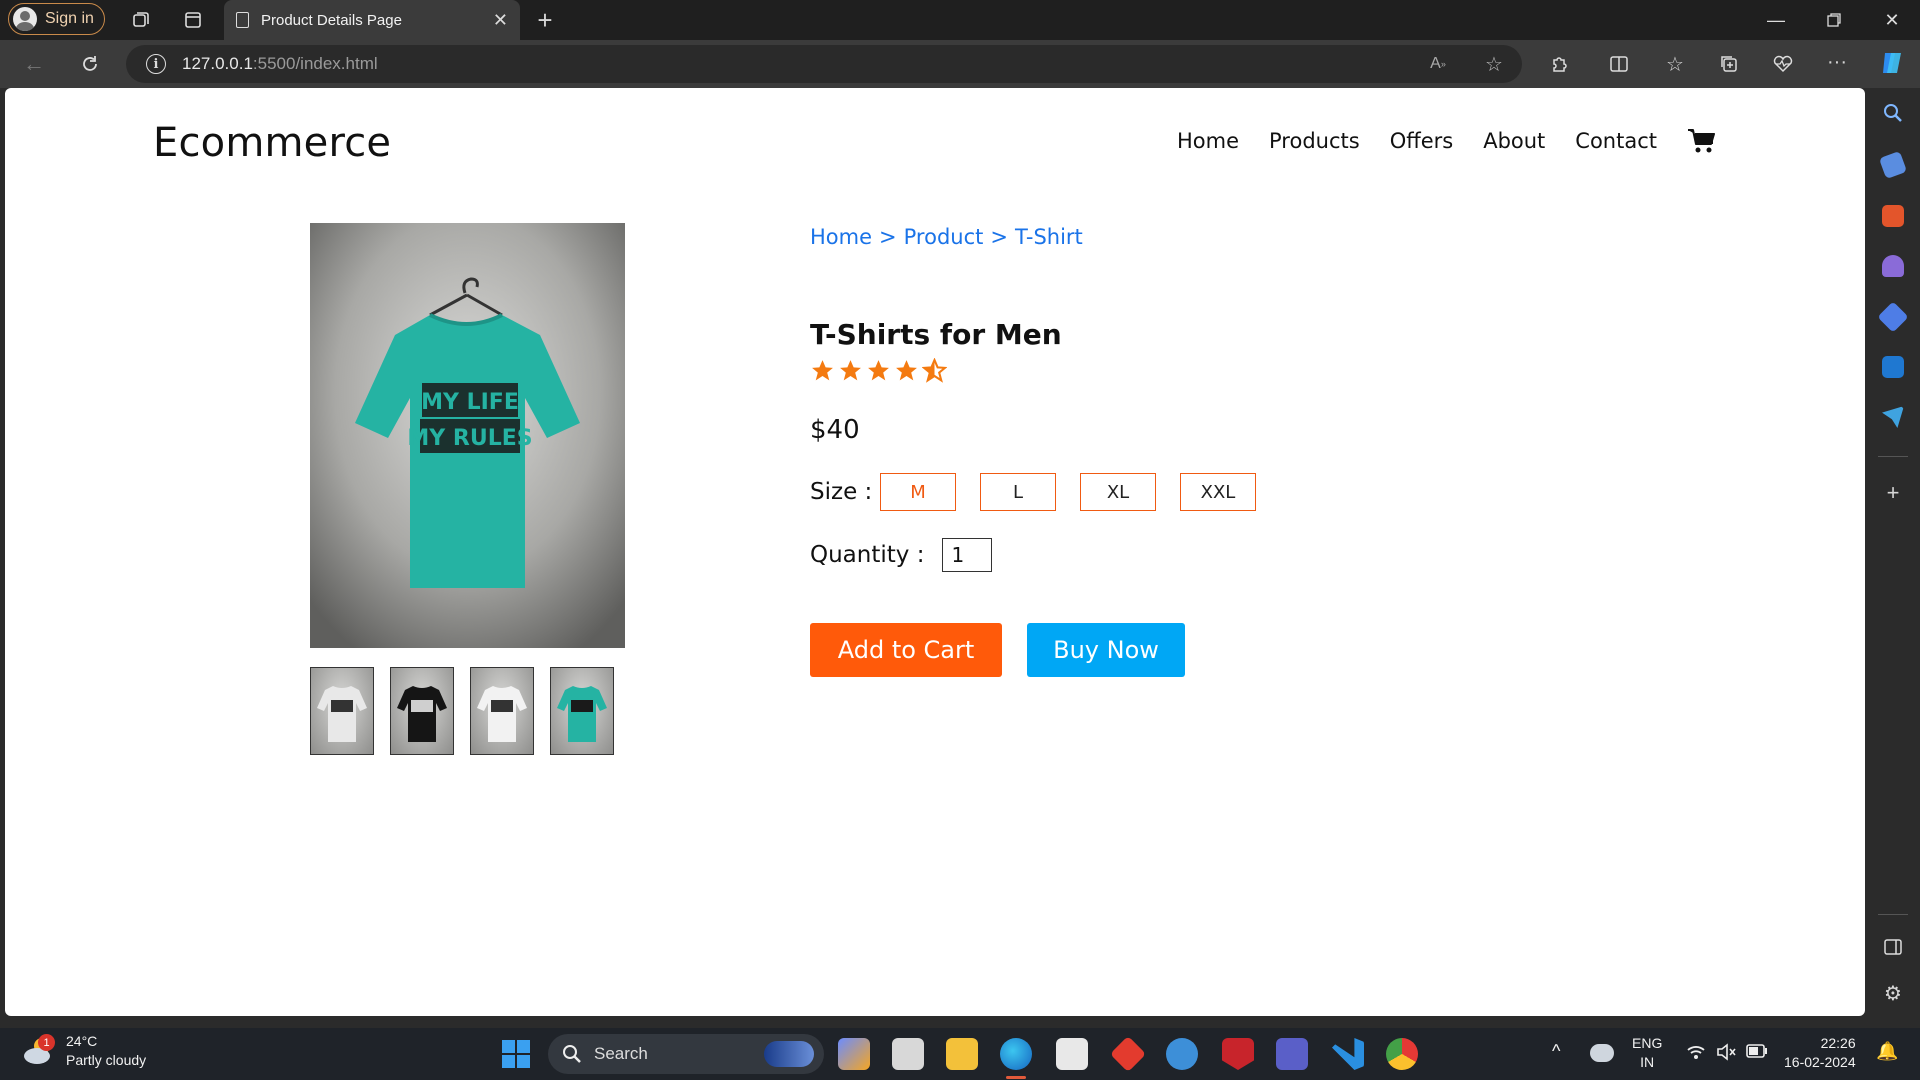 The width and height of the screenshot is (1920, 1080). What do you see at coordinates (1514, 141) in the screenshot?
I see `nav-about: About` at bounding box center [1514, 141].